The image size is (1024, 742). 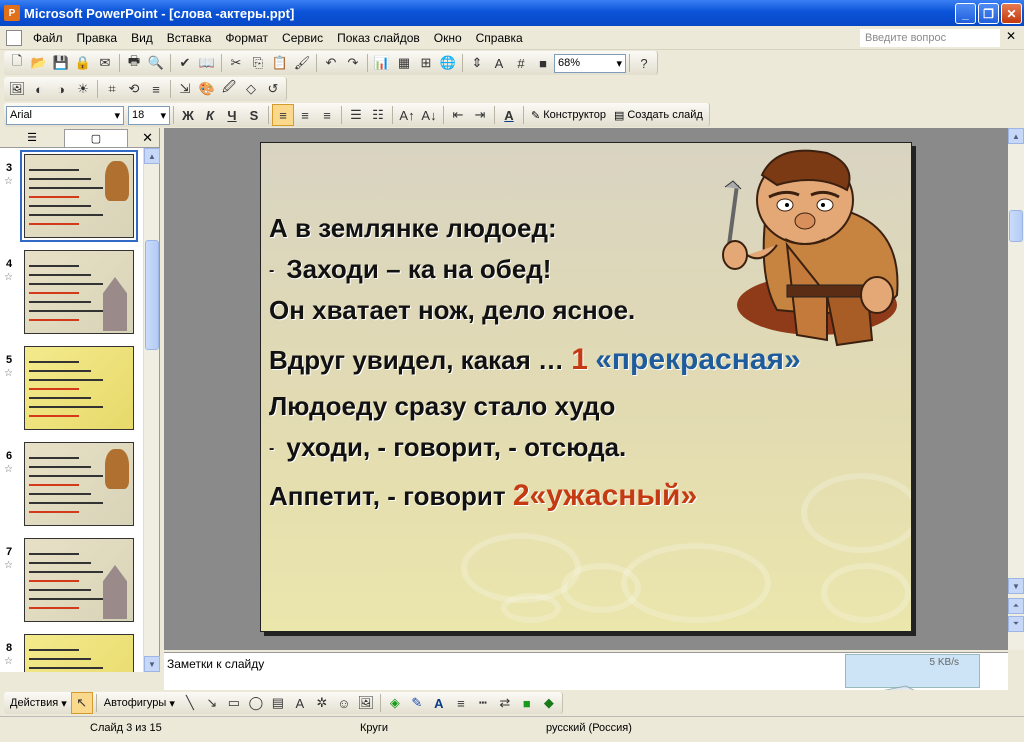 What do you see at coordinates (72, 653) in the screenshot?
I see `slide-thumbnail: 8 ☆` at bounding box center [72, 653].